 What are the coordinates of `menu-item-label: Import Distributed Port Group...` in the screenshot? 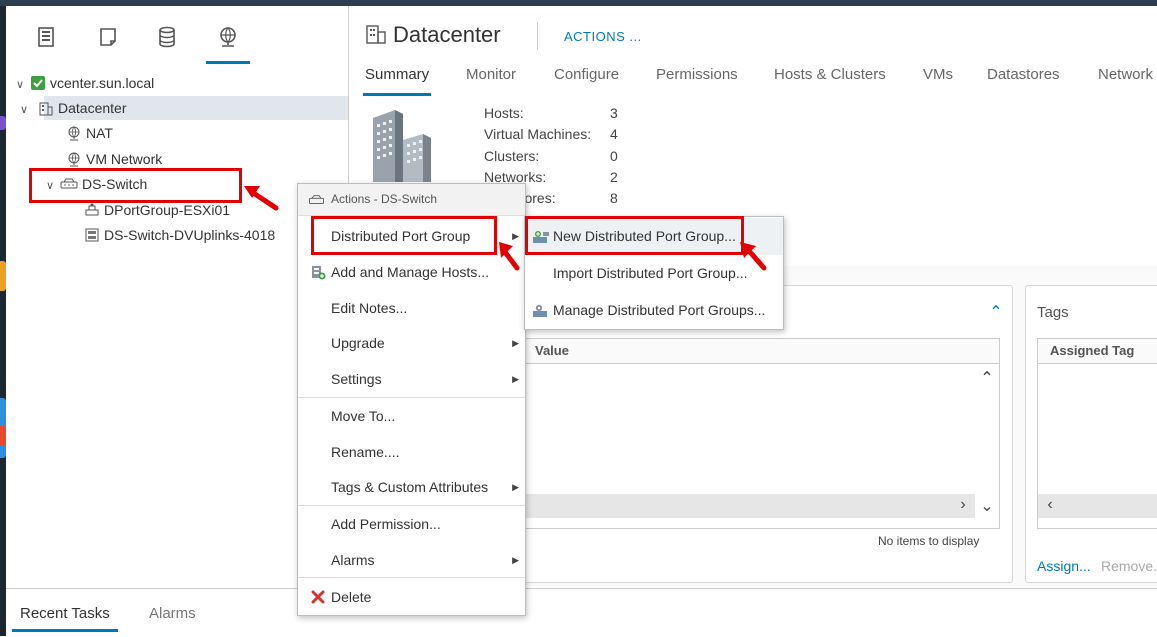 It's located at (650, 273).